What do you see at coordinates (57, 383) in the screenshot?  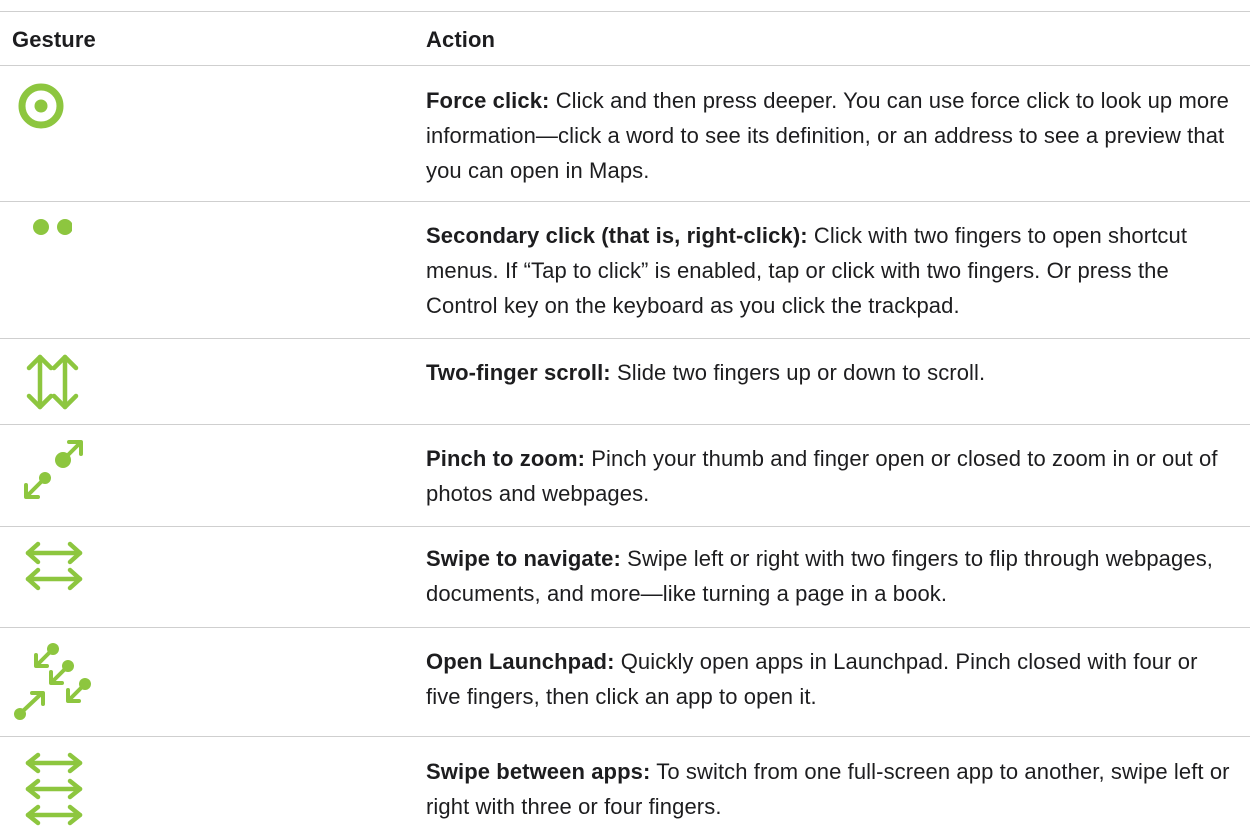 I see `two-finger-scroll-icon` at bounding box center [57, 383].